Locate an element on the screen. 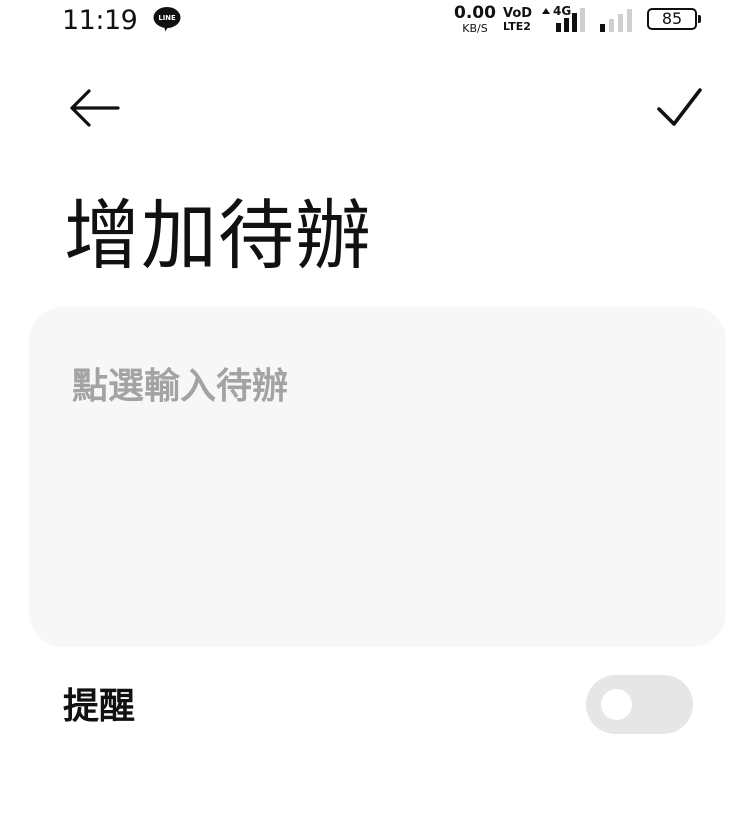 The image size is (756, 836). battery-icon: 85 is located at coordinates (672, 19).